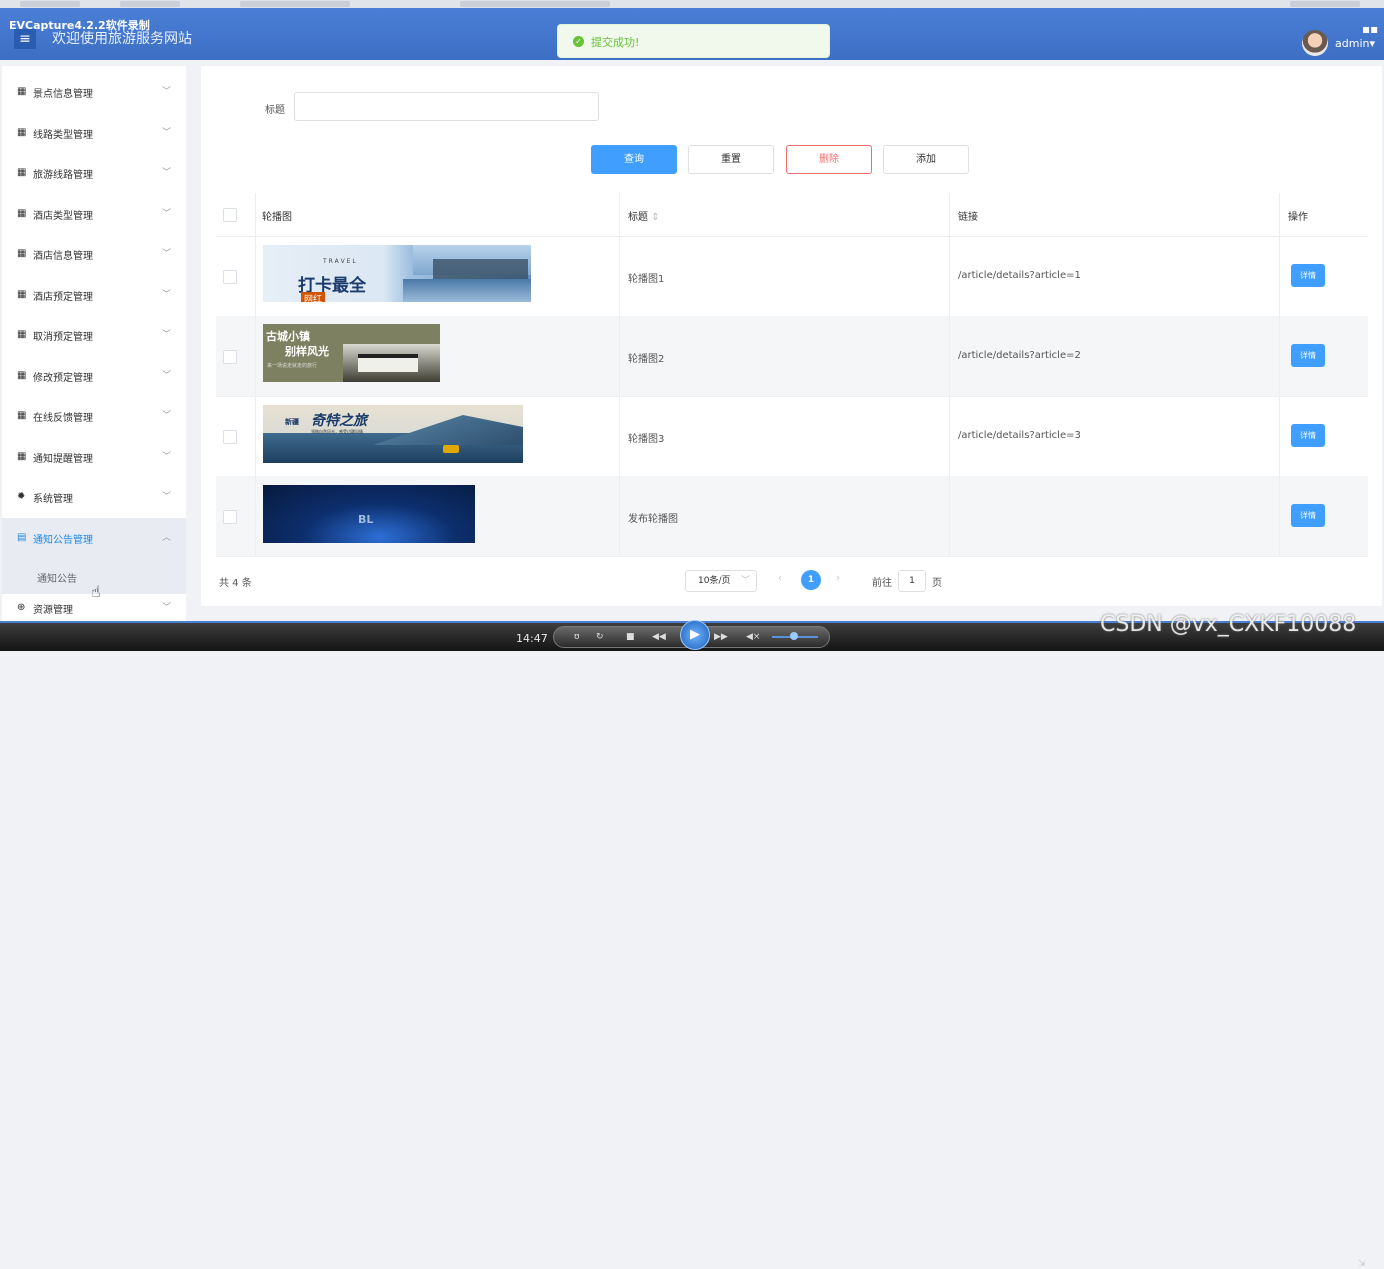 The image size is (1384, 1269). Describe the element at coordinates (792, 516) in the screenshot. I see `table-row: BL 发布轮播图 详情` at that location.